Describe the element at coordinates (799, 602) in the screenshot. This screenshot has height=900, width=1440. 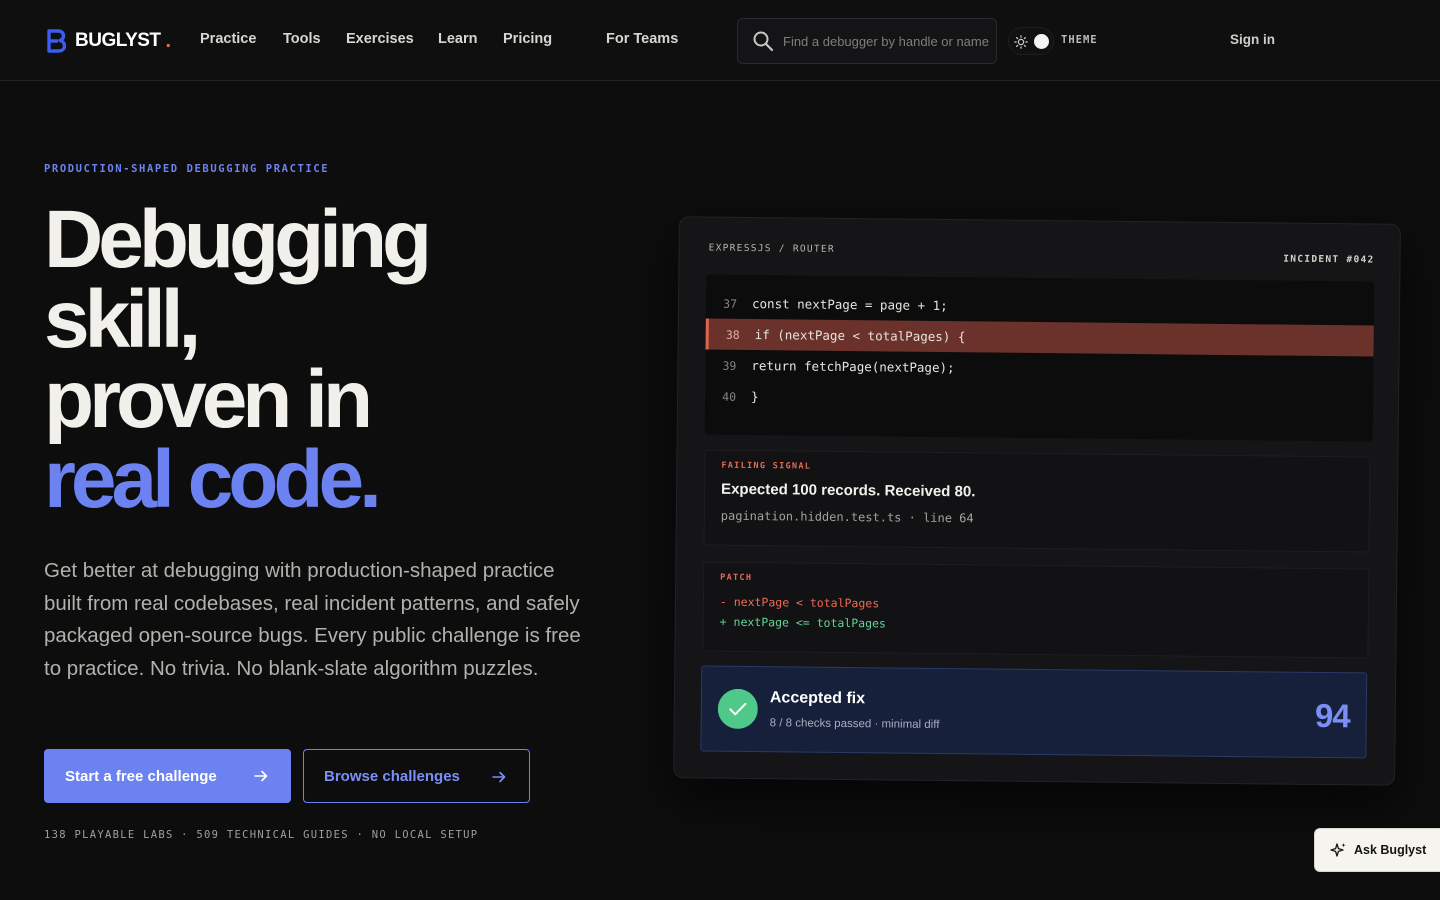
I see `patch-removed-line: - nextPage < totalPages` at that location.